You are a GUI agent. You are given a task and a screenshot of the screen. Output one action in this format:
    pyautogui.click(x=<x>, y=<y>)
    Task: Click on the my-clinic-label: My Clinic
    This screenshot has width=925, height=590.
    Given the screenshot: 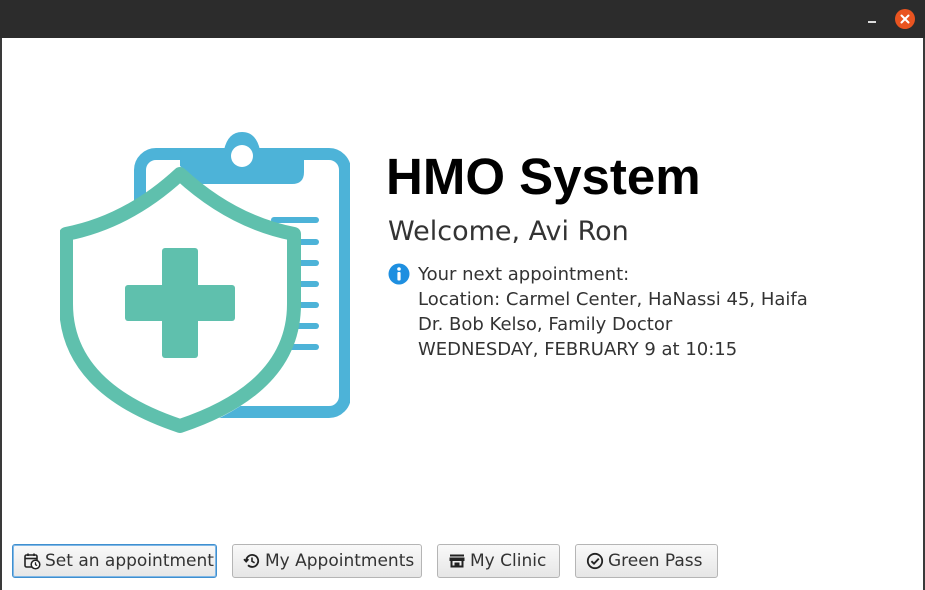 What is the action you would take?
    pyautogui.click(x=508, y=561)
    